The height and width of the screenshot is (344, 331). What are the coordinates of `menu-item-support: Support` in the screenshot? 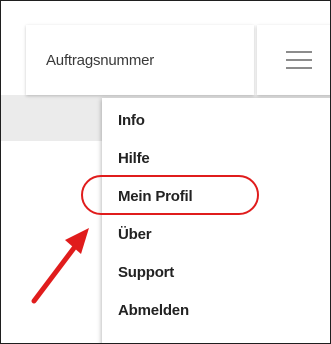 It's located at (146, 272).